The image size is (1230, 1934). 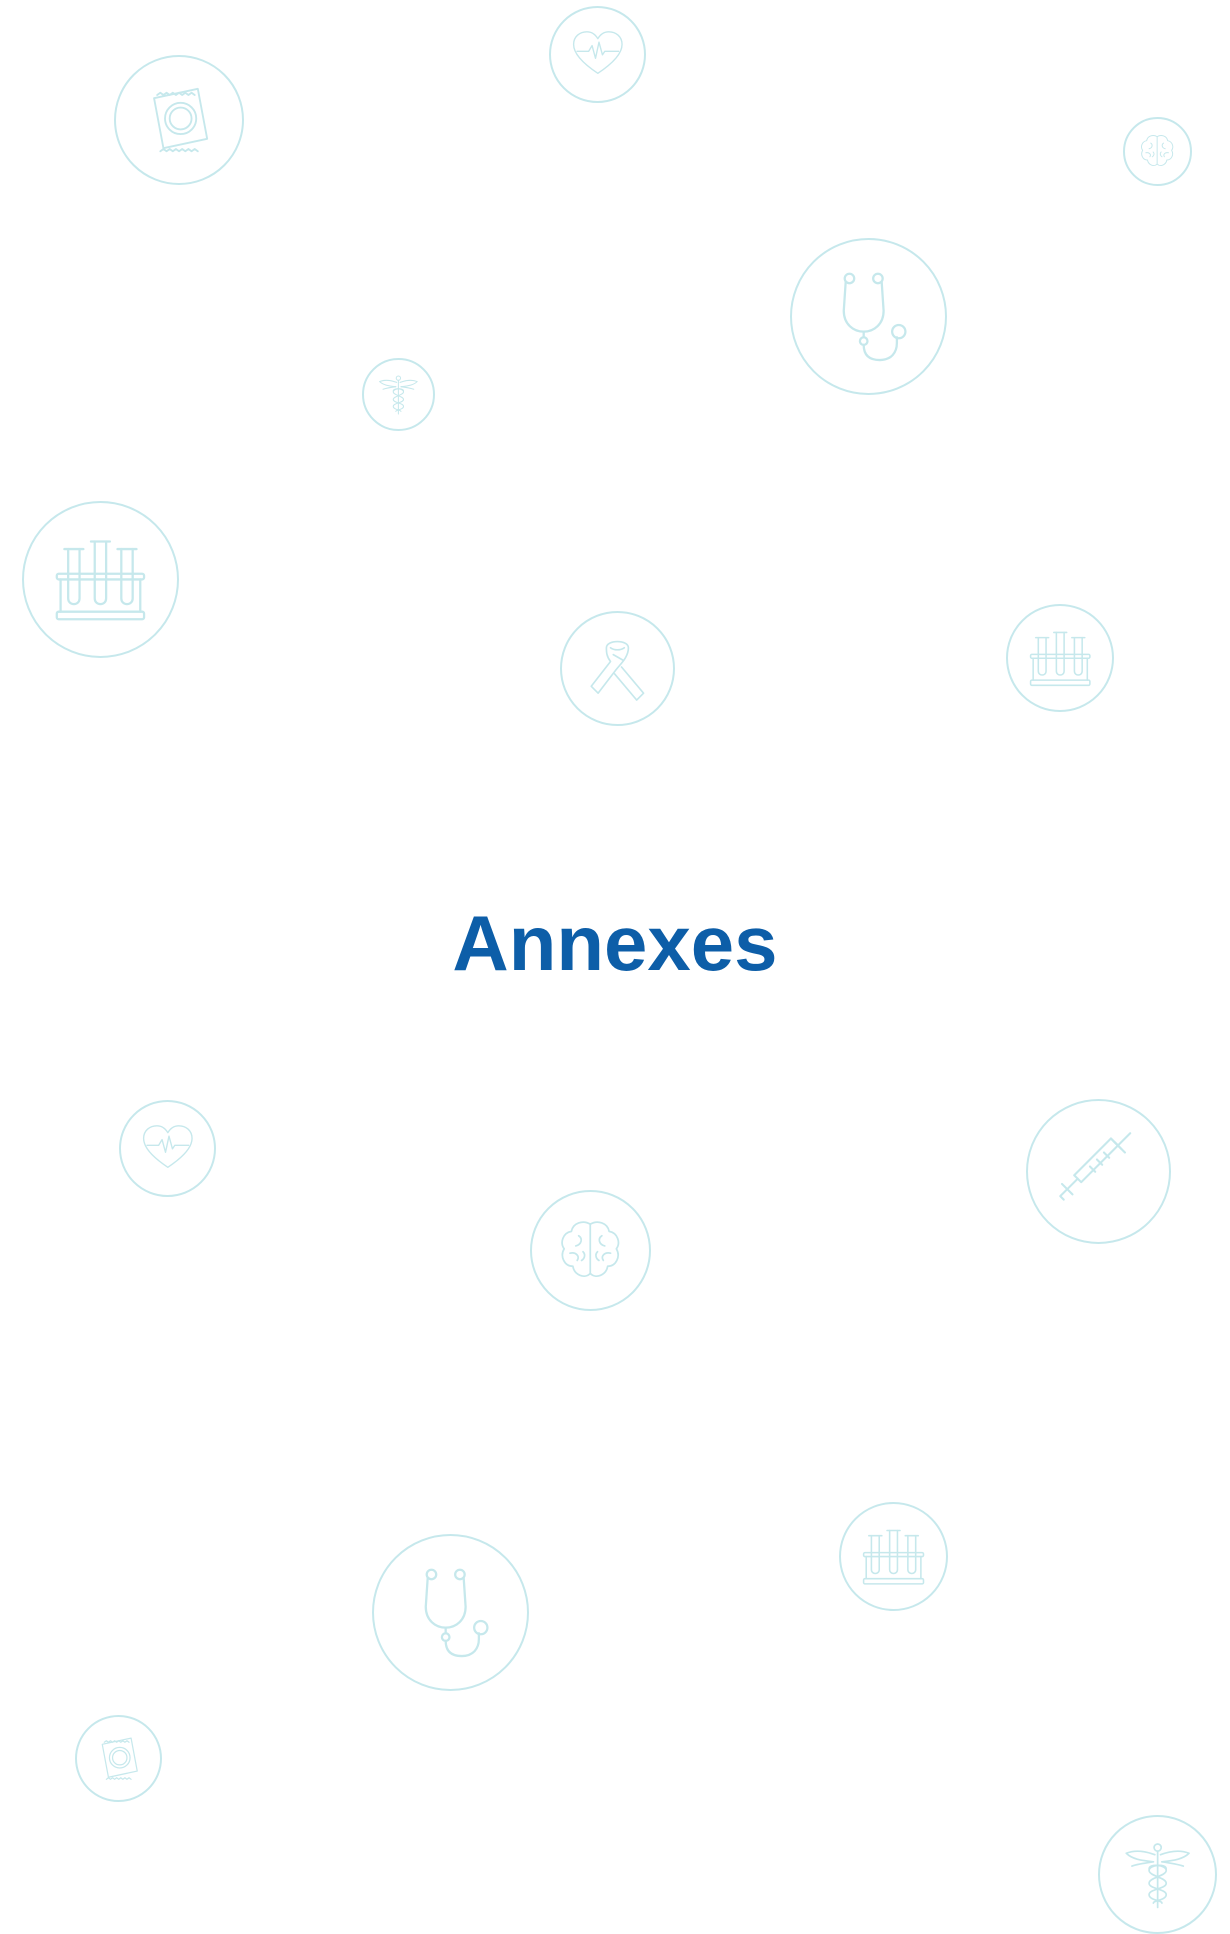 I want to click on syringe-icon, so click(x=1098, y=1171).